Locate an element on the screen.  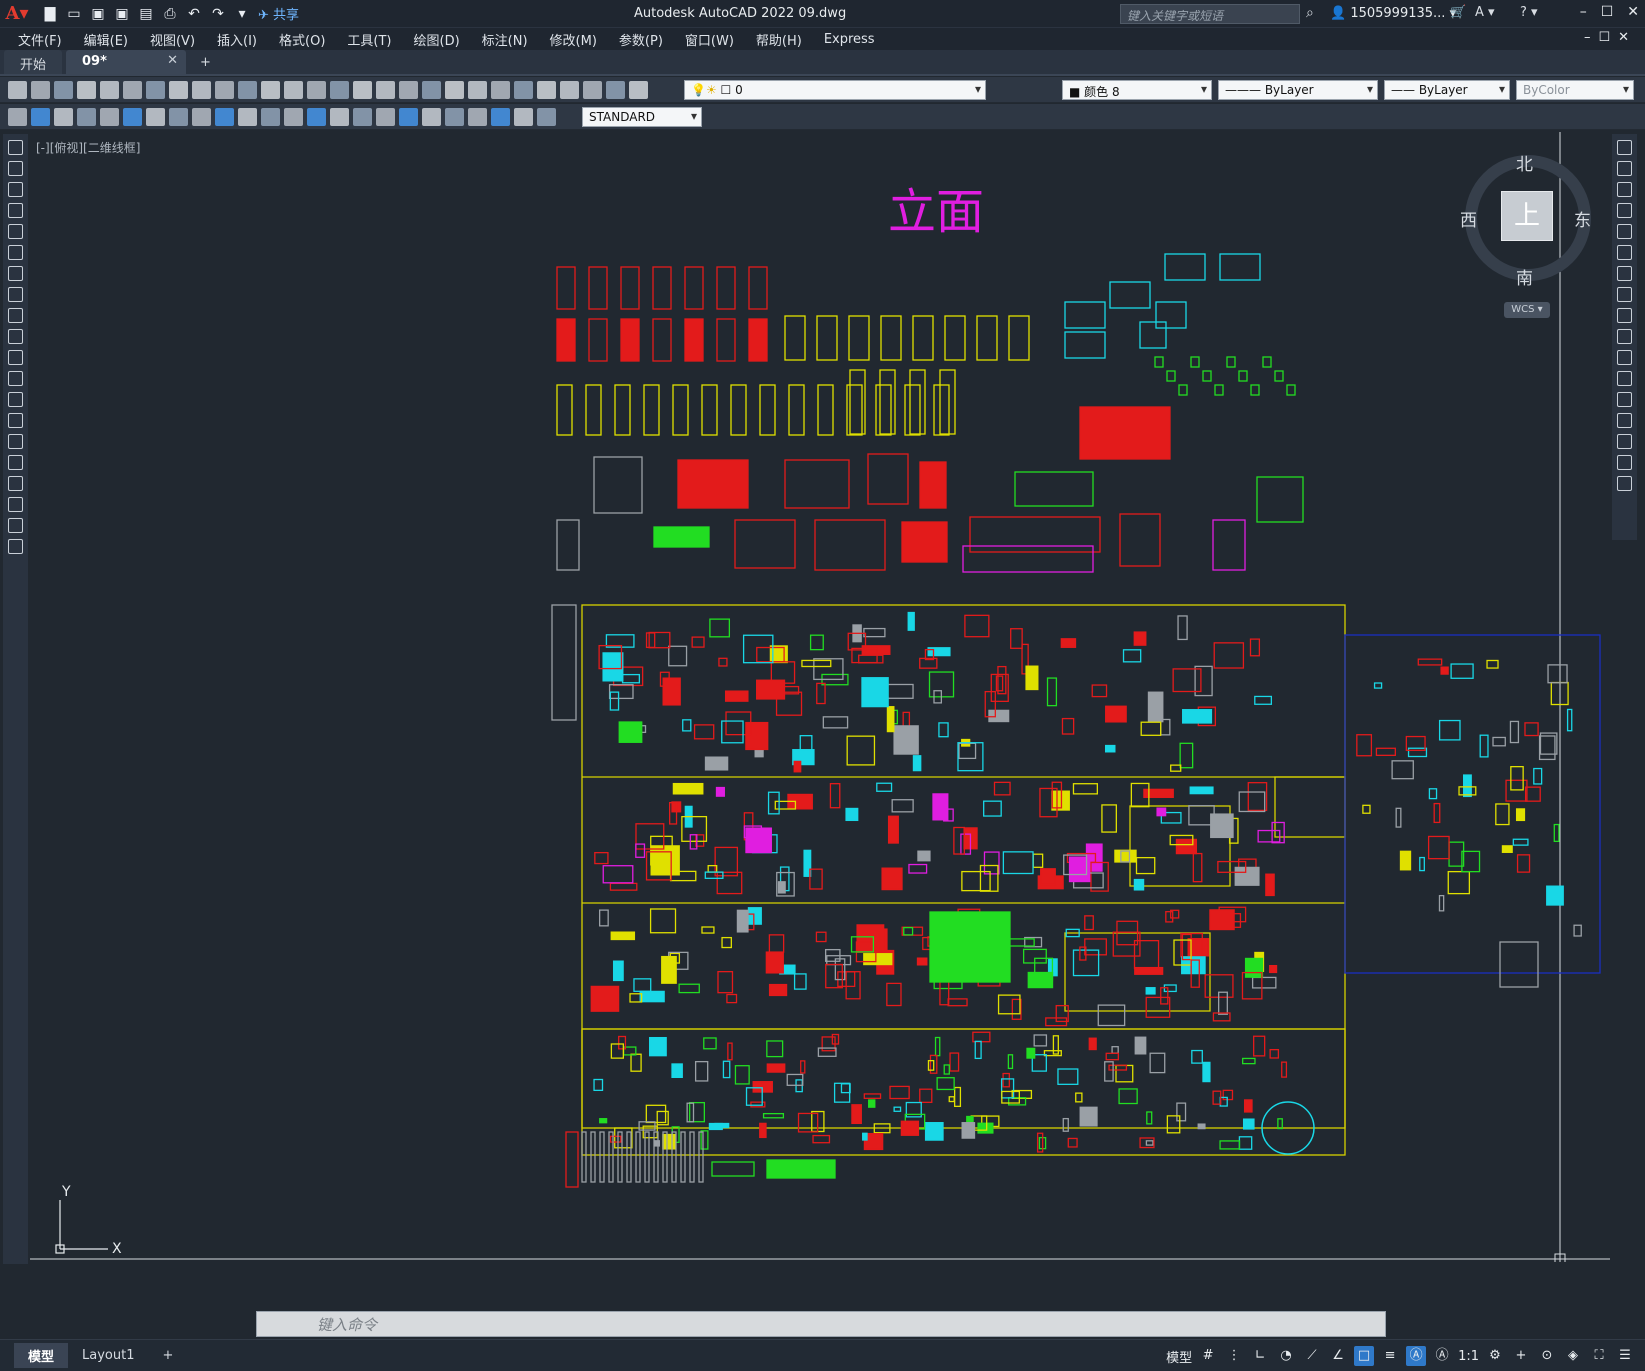
object-snap-icon: □ is located at coordinates (1364, 1356).